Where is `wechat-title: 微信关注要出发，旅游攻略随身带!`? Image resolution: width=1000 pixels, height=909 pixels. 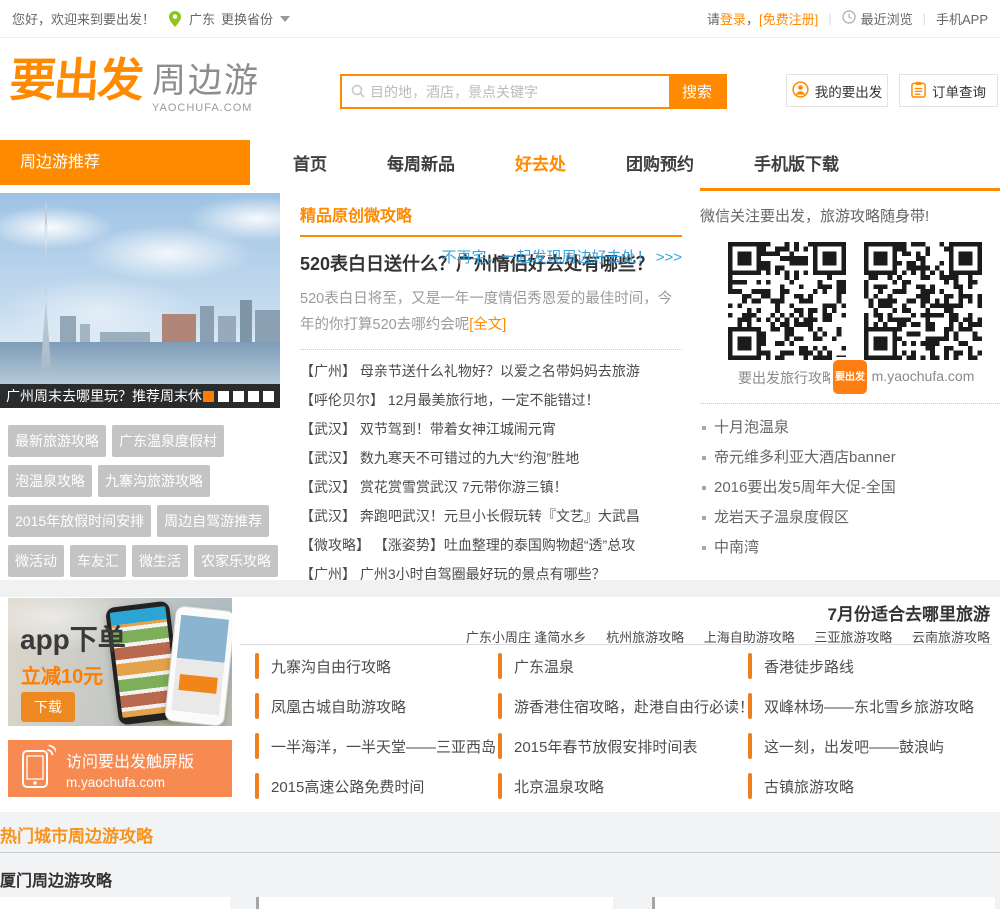 wechat-title: 微信关注要出发，旅游攻略随身带! is located at coordinates (815, 216).